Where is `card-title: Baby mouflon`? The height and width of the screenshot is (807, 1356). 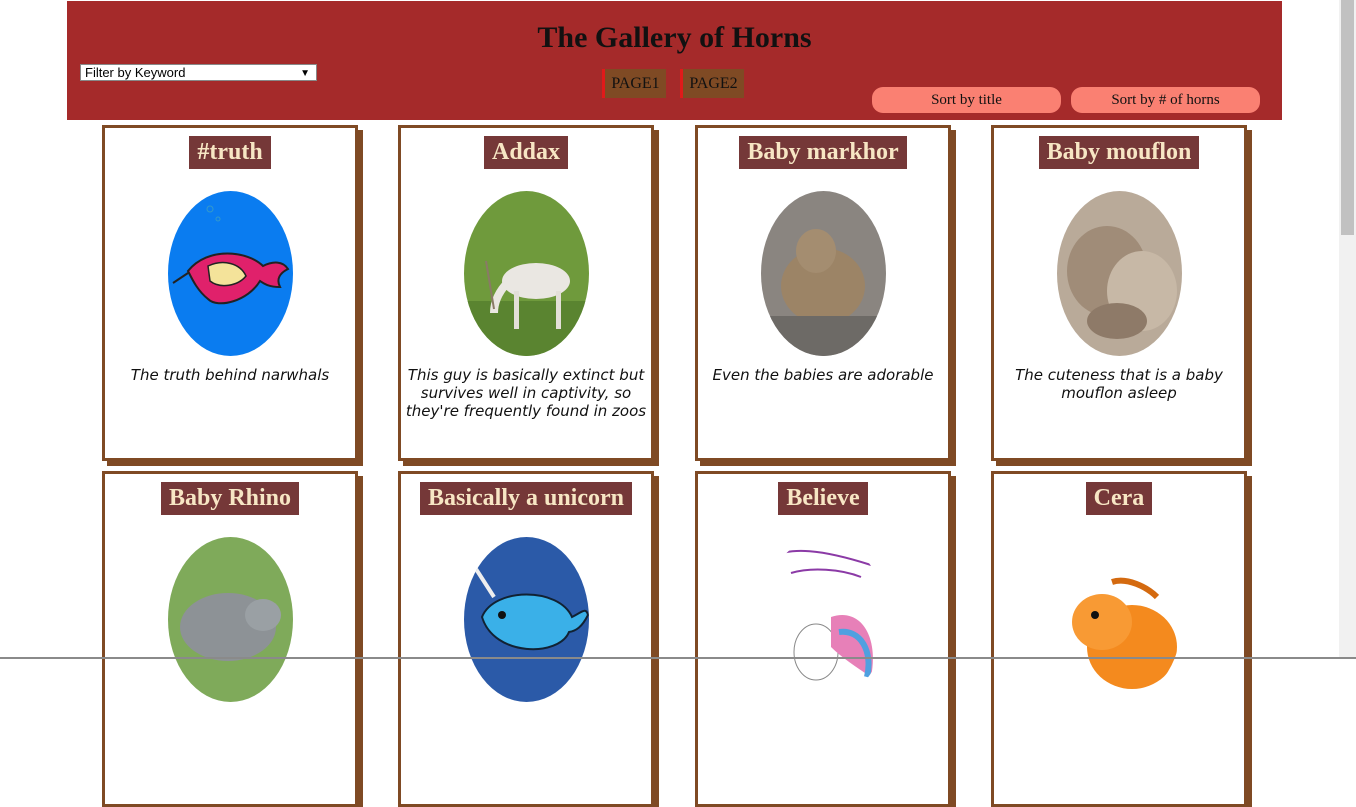 card-title: Baby mouflon is located at coordinates (1119, 152).